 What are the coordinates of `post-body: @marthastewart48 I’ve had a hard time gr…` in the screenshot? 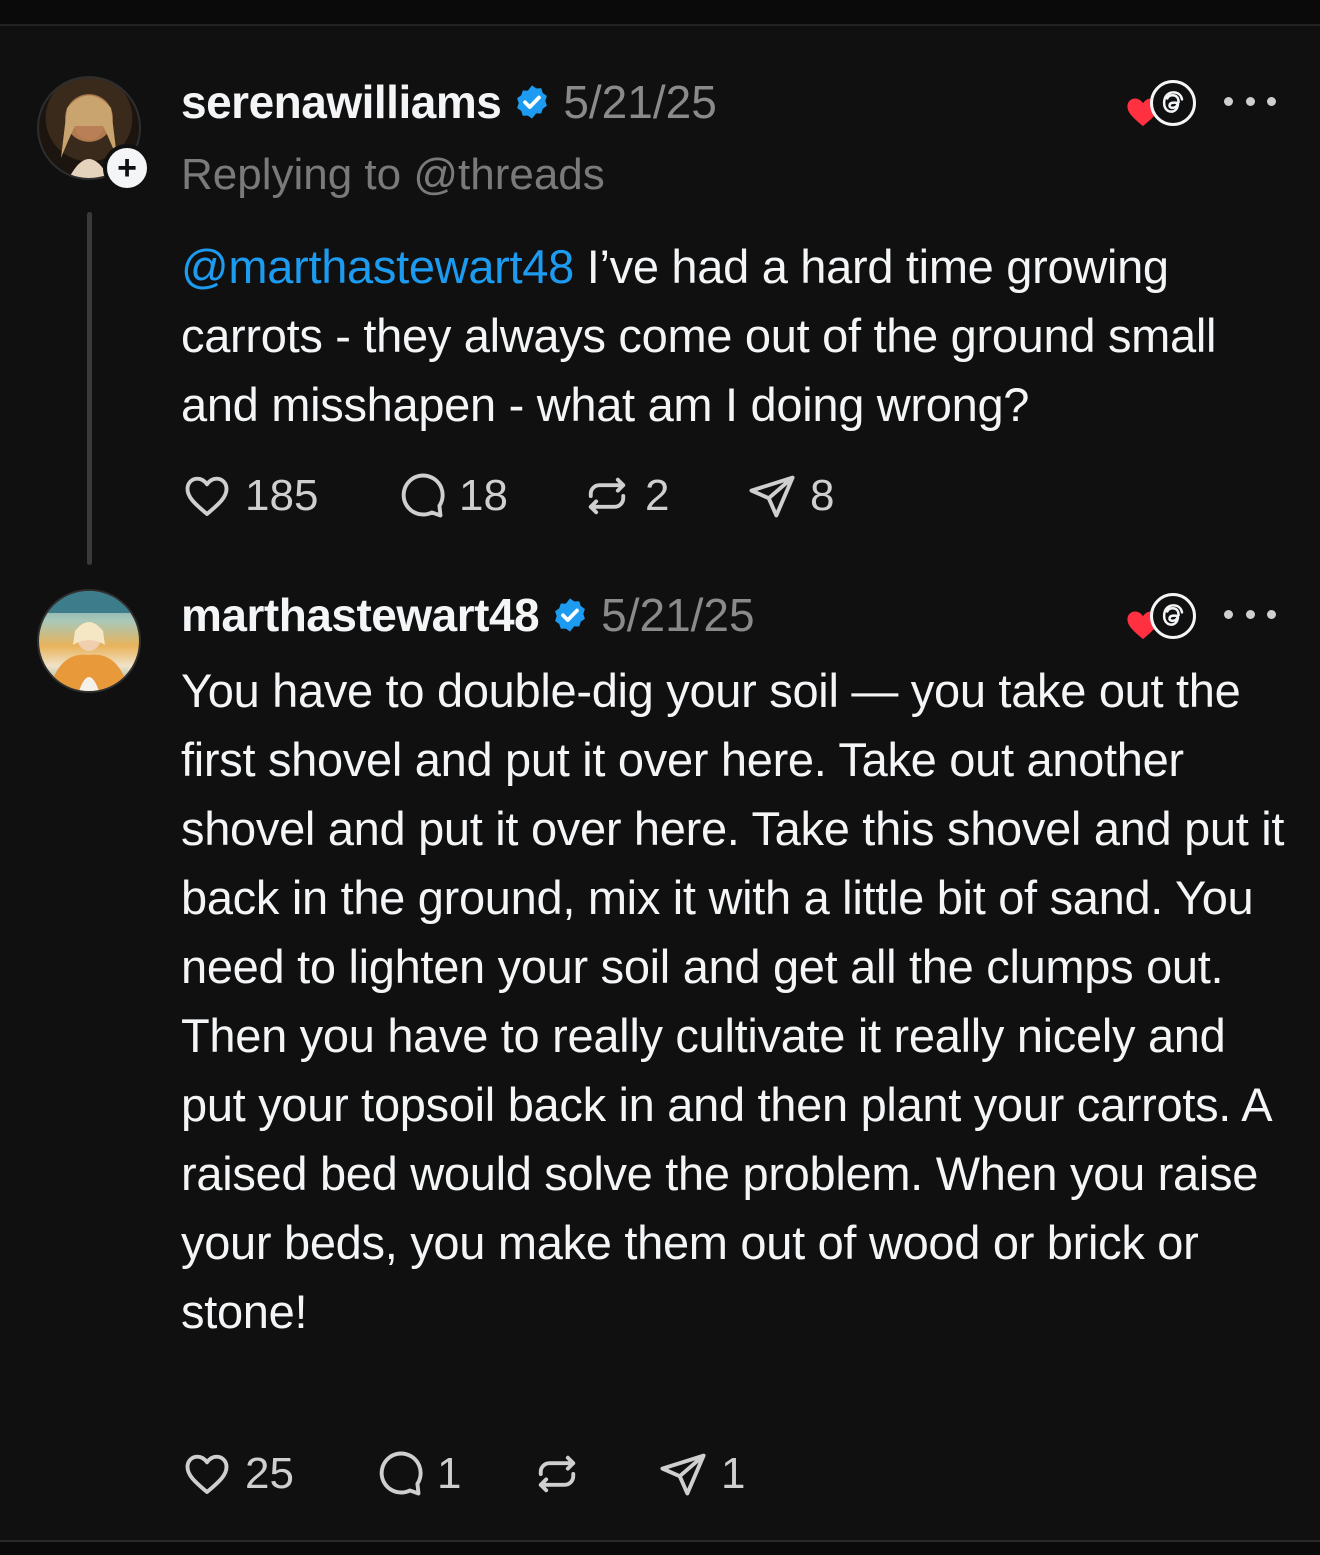 It's located at (736, 335).